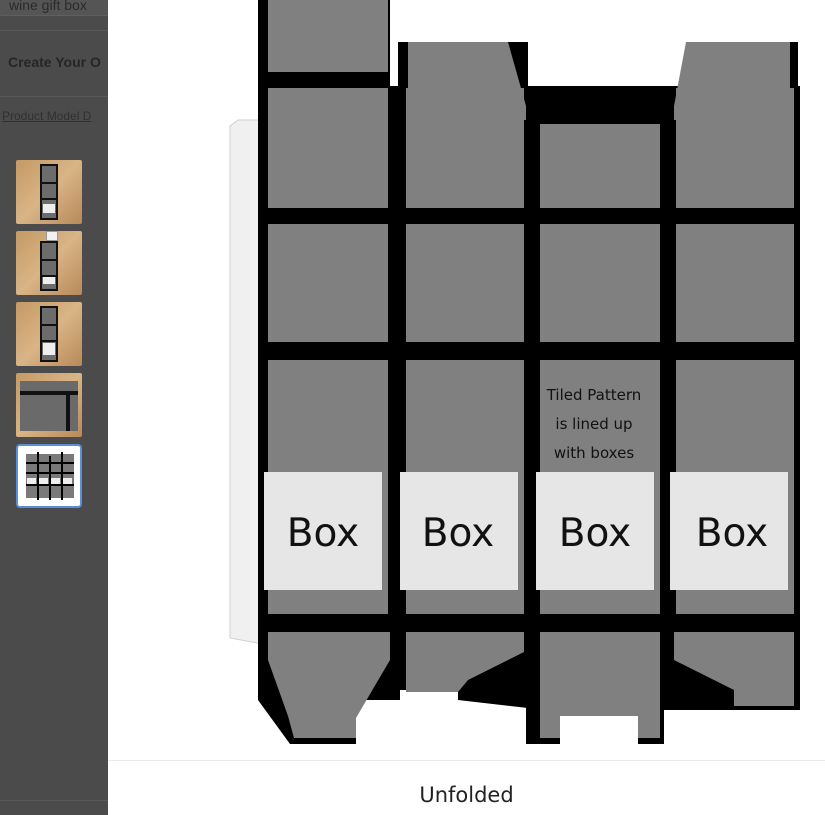 The image size is (825, 815). I want to click on annotation-line-3: with boxes, so click(594, 453).